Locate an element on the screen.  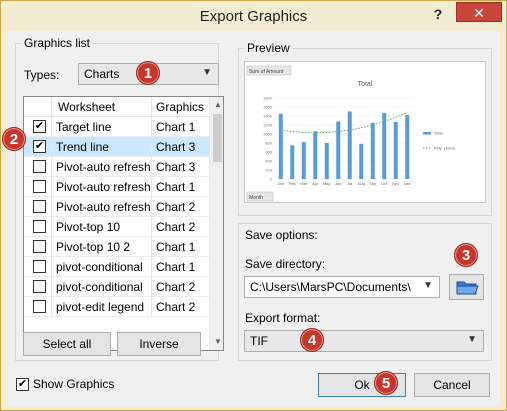
row-check-cell: ✔ is located at coordinates (38, 147).